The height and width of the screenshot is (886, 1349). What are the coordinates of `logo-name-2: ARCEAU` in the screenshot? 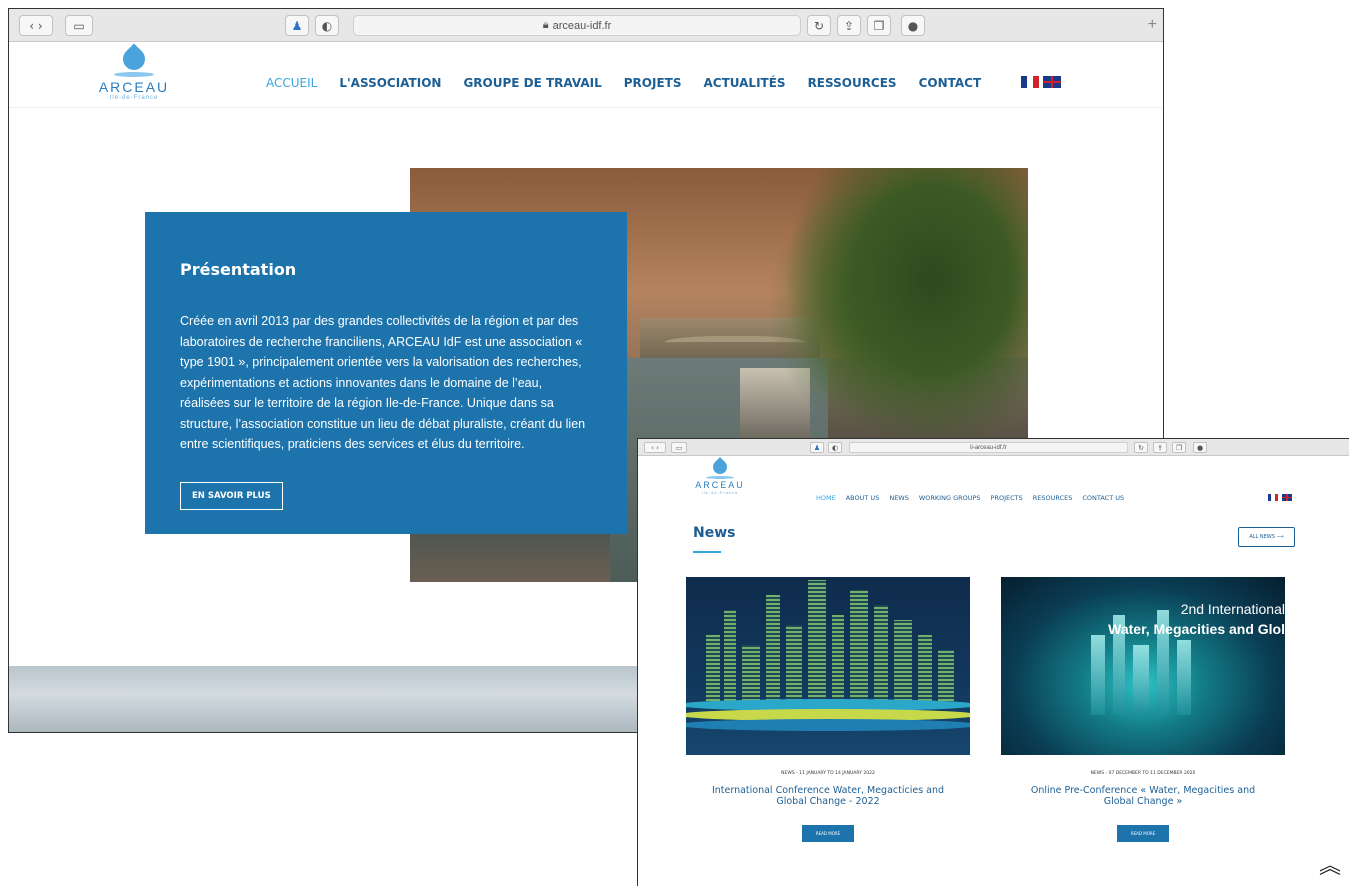 It's located at (720, 485).